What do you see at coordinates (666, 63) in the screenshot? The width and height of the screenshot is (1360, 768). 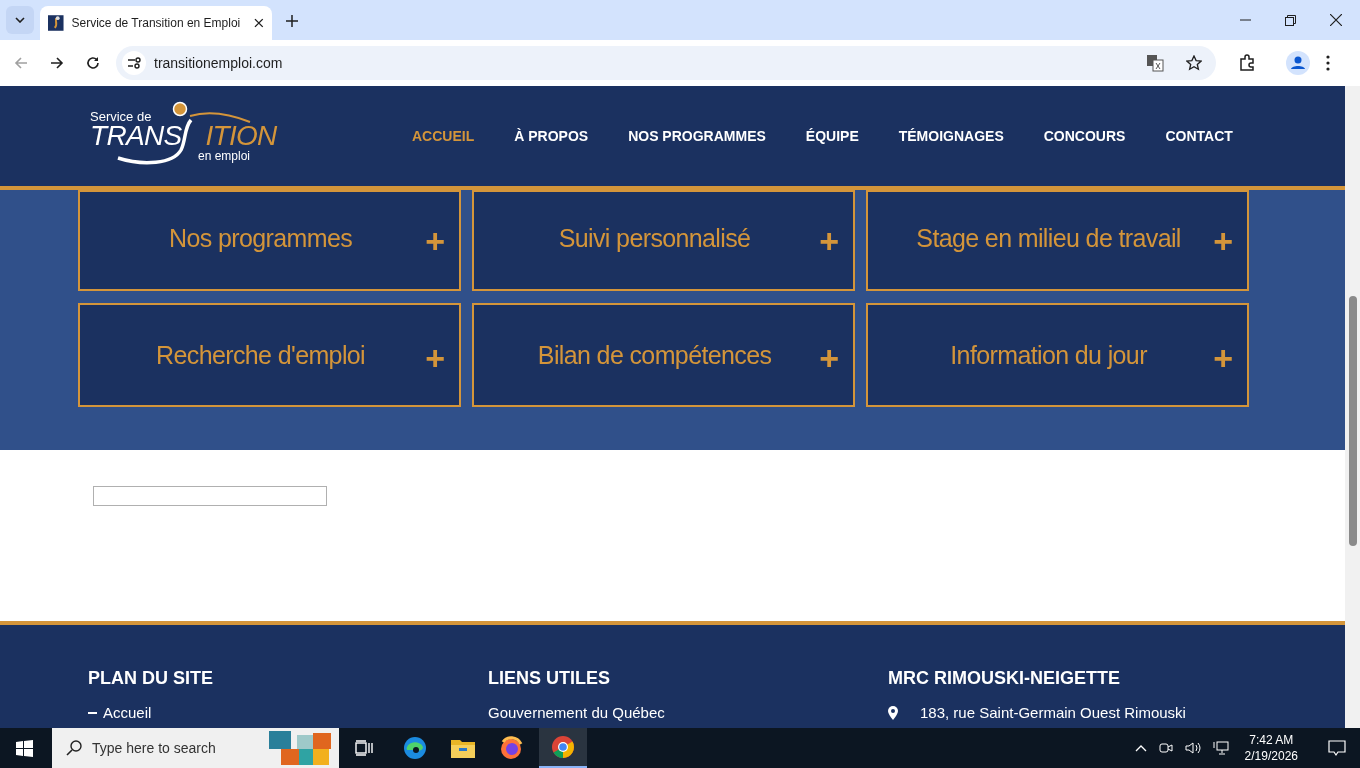 I see `address-bar: transitionemploi.com` at bounding box center [666, 63].